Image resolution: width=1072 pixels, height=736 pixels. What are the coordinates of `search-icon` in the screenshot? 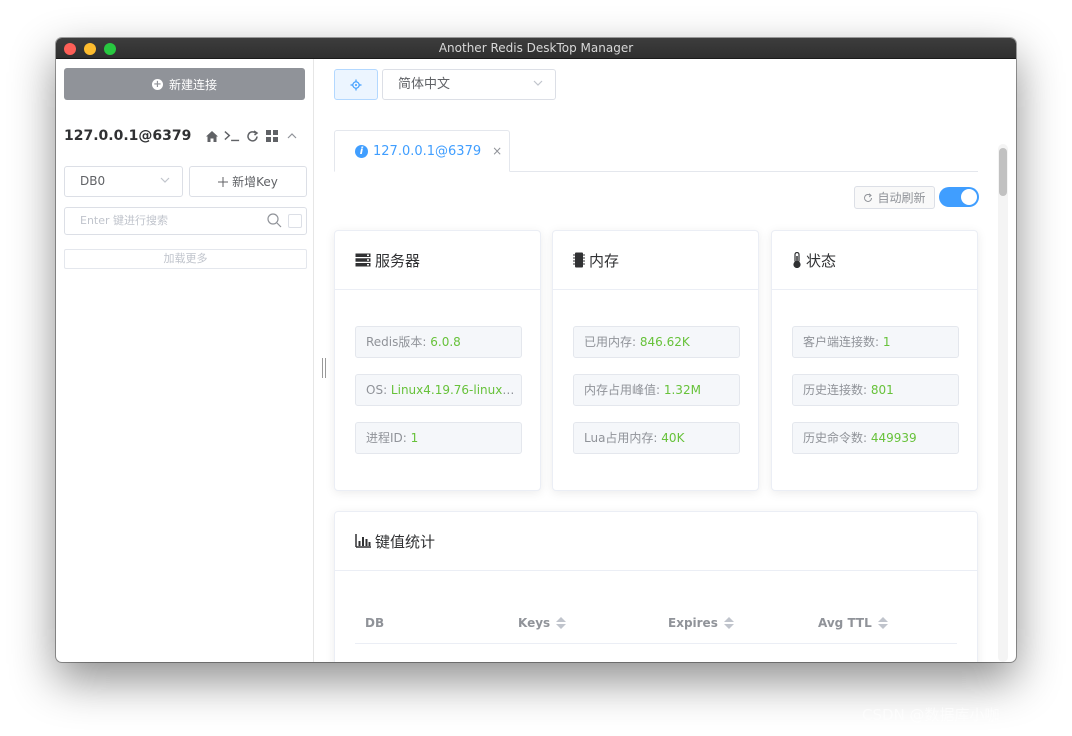 It's located at (274, 220).